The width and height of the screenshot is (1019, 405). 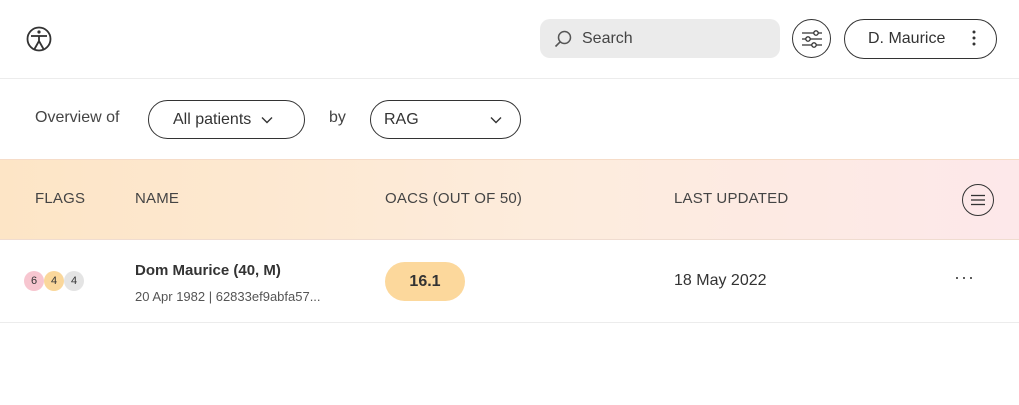 What do you see at coordinates (157, 198) in the screenshot?
I see `column-header-name: NAME` at bounding box center [157, 198].